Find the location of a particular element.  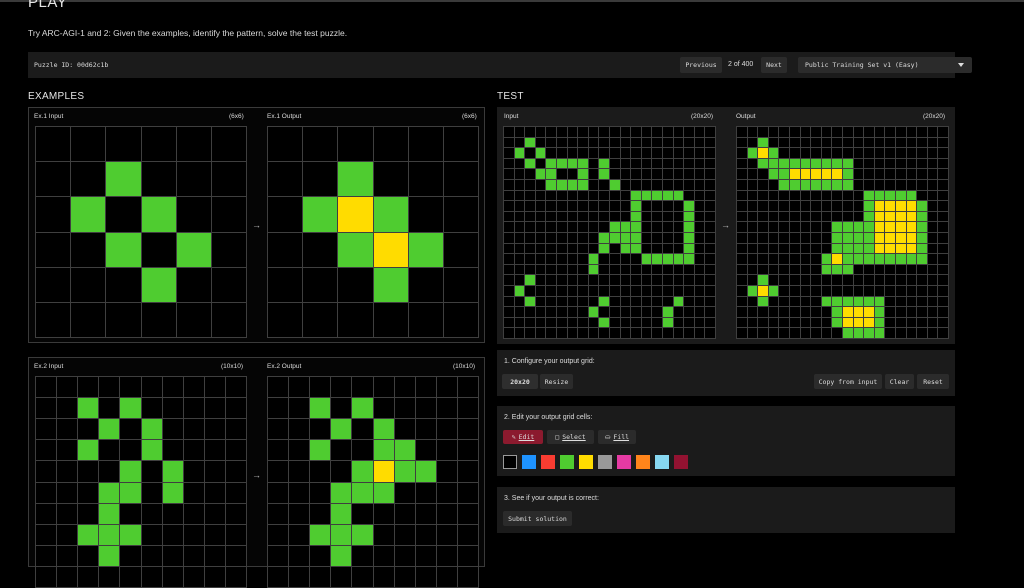

reset-button: Reset is located at coordinates (933, 381).